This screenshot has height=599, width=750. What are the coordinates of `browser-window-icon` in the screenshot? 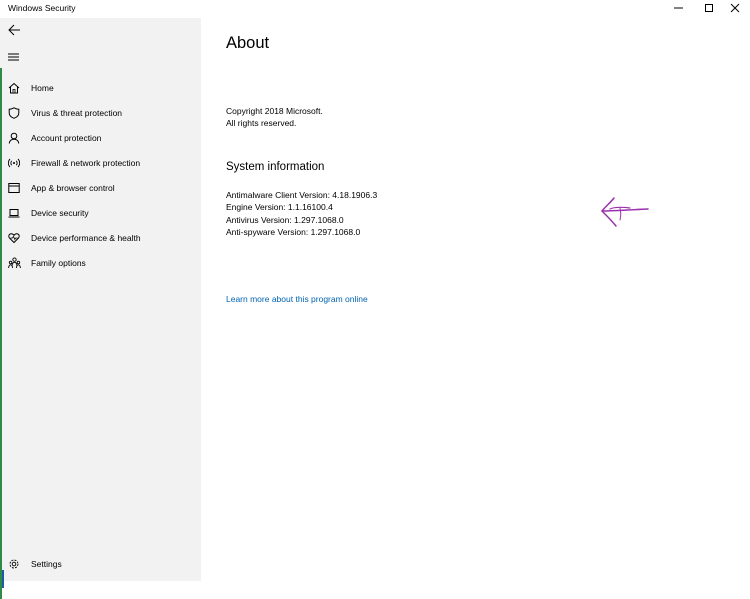 It's located at (14, 188).